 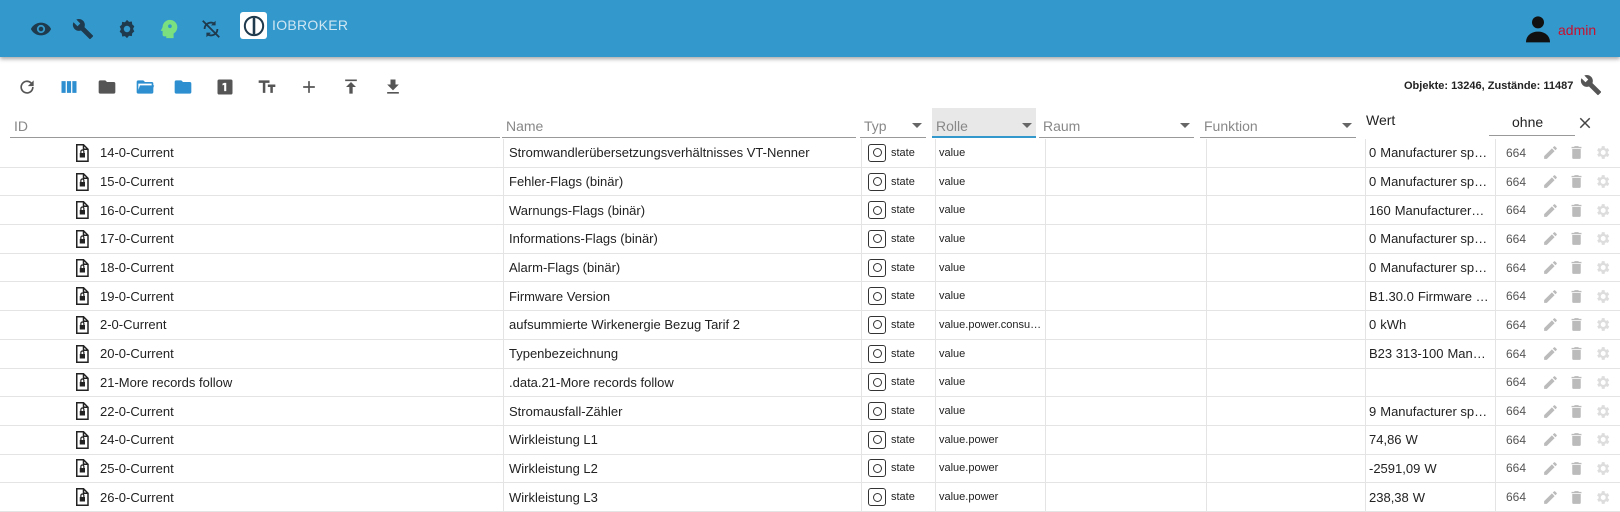 I want to click on download-icon, so click(x=393, y=87).